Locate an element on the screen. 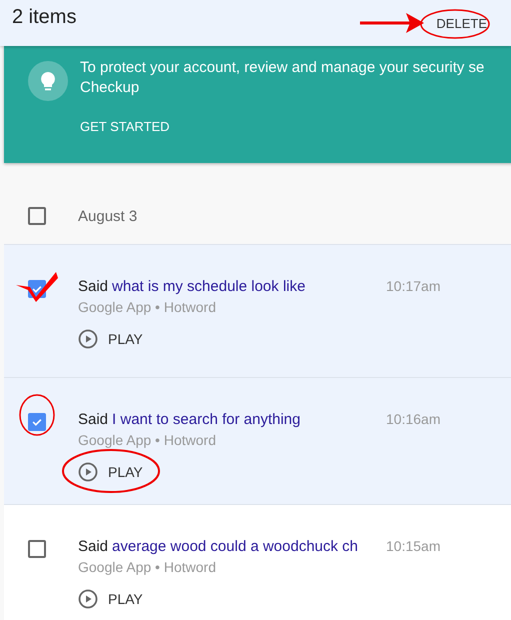  query-link: what is my schedule look like is located at coordinates (209, 286).